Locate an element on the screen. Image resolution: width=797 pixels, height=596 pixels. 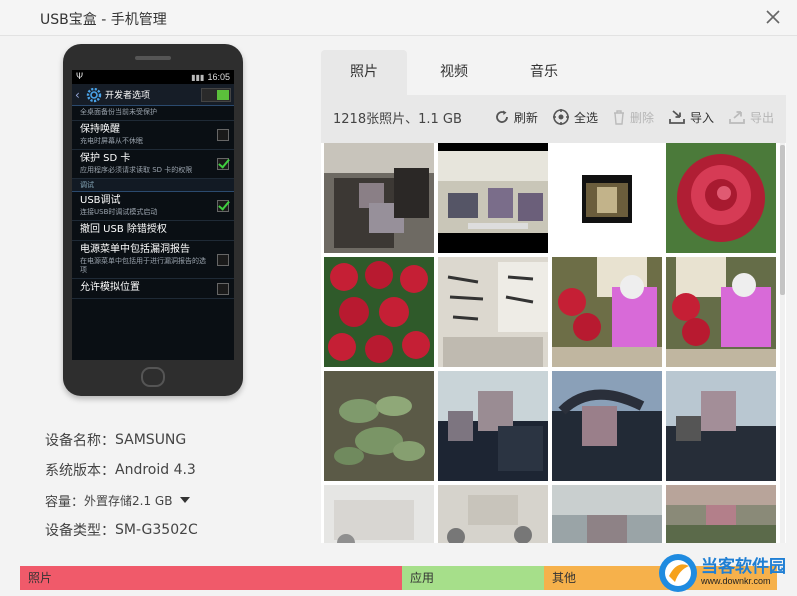
storage-segment-photos: 照片 is located at coordinates (211, 578).